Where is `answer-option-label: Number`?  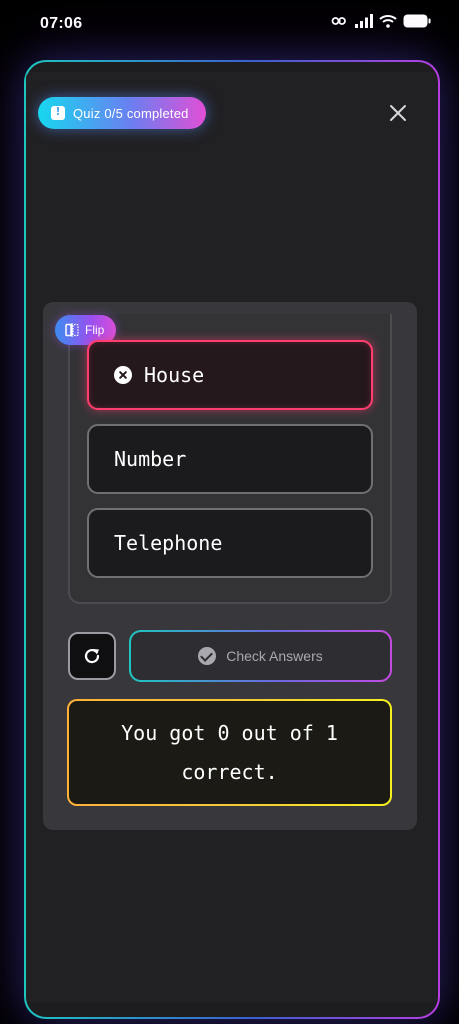
answer-option-label: Number is located at coordinates (150, 459).